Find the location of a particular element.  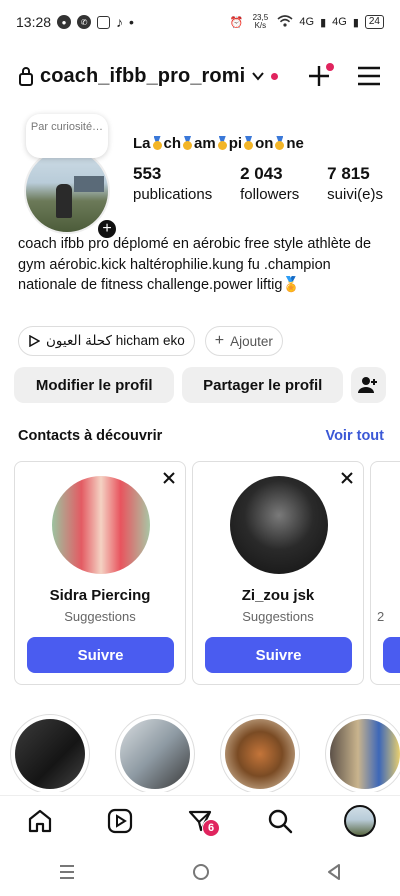

chevron-down-icon is located at coordinates (258, 76).